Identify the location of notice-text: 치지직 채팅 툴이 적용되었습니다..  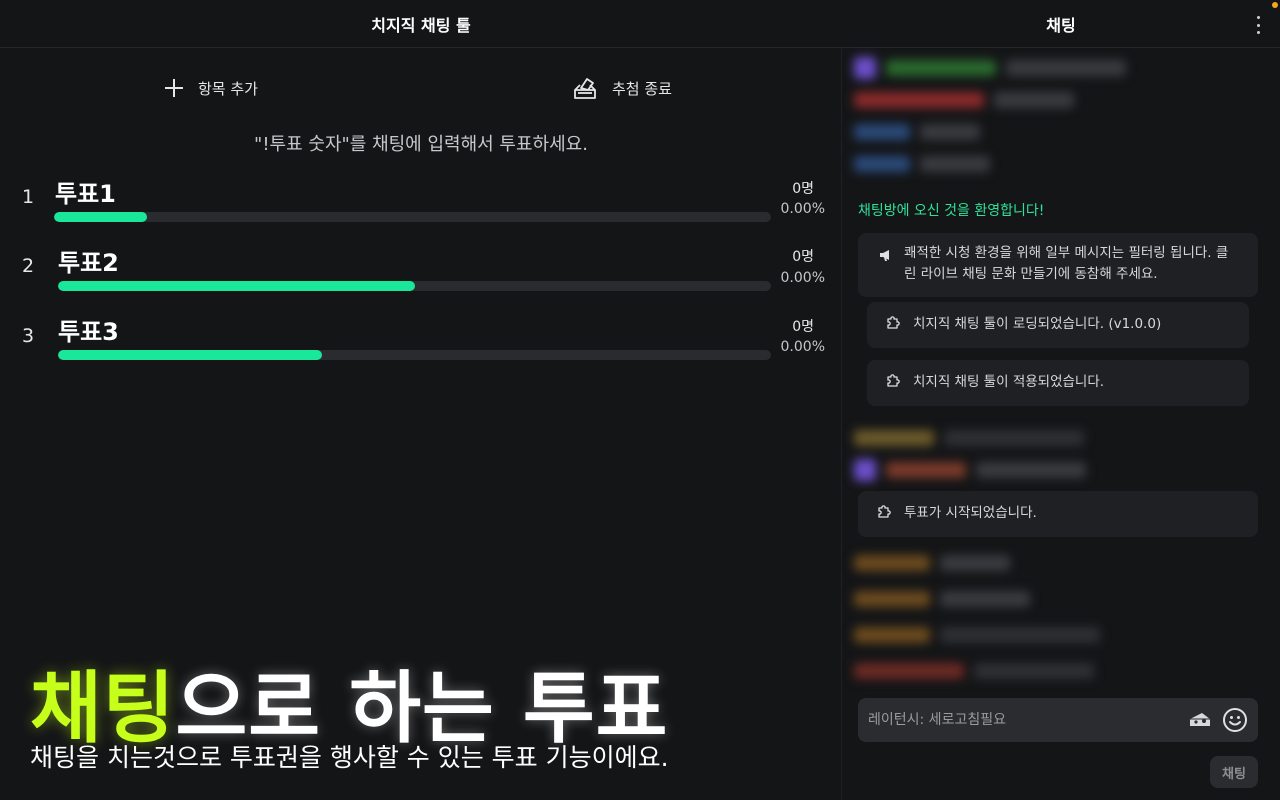
(1009, 382).